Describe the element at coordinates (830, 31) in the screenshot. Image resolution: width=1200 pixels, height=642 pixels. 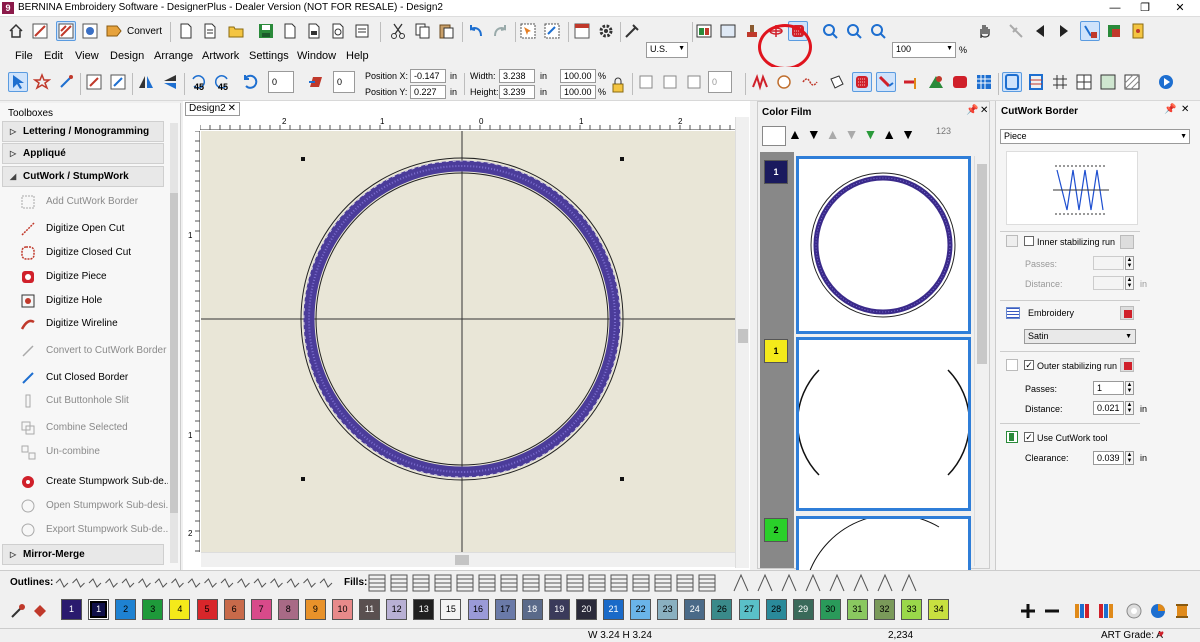
I see `zoom-in-icon` at that location.